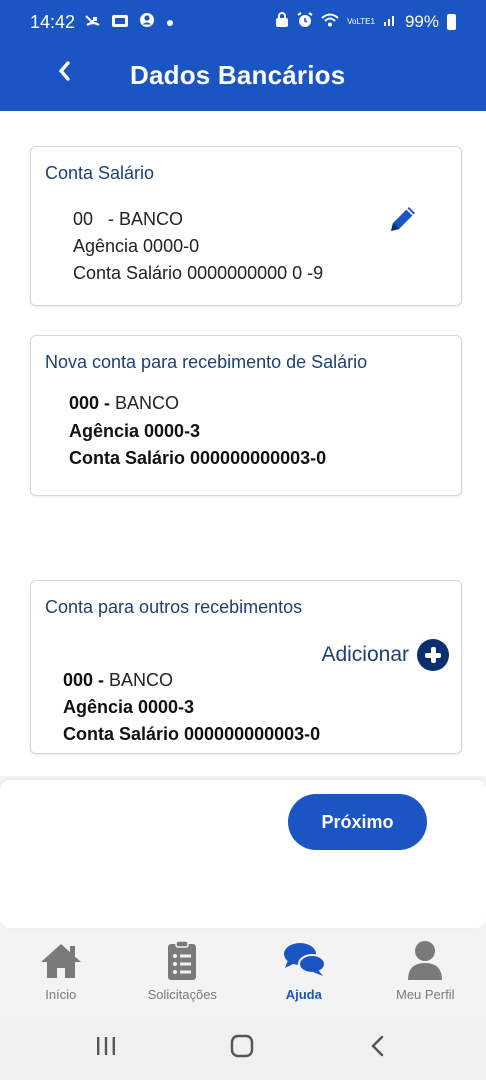  I want to click on alarm-lock-icon, so click(282, 22).